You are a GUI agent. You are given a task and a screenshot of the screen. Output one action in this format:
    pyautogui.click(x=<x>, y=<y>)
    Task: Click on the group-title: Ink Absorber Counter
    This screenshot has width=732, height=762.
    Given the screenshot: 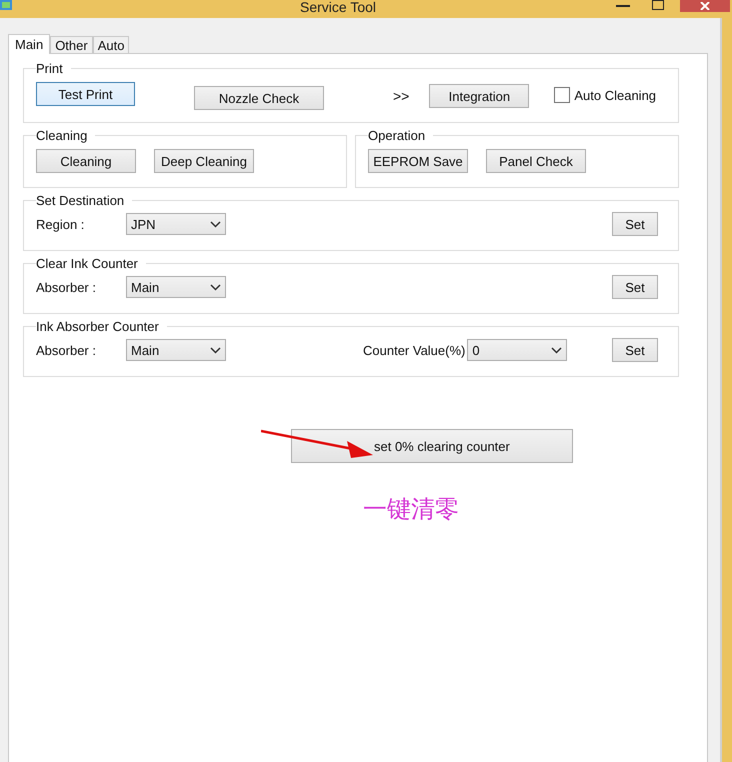 What is the action you would take?
    pyautogui.click(x=98, y=326)
    